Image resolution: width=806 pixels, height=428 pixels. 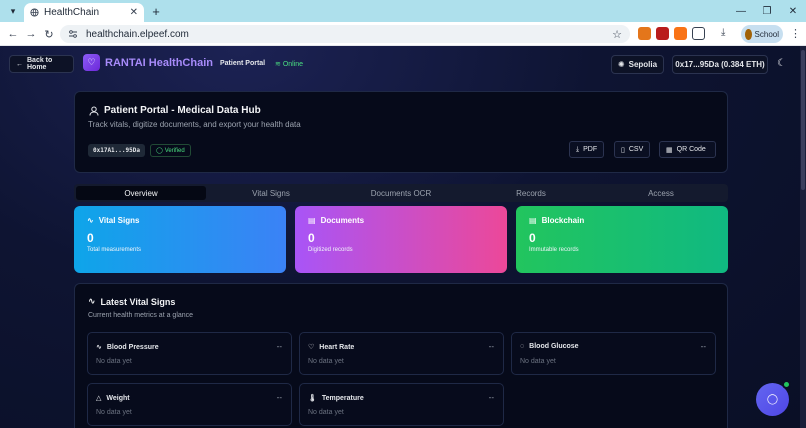 I want to click on profile-chip: School, so click(x=762, y=34).